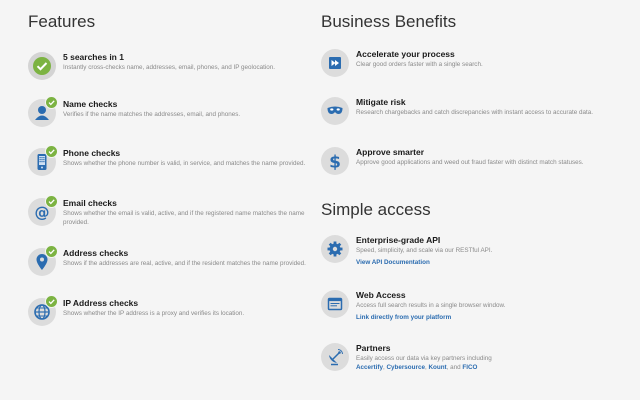 This screenshot has width=640, height=400. Describe the element at coordinates (62, 21) in the screenshot. I see `features-heading: Features` at that location.